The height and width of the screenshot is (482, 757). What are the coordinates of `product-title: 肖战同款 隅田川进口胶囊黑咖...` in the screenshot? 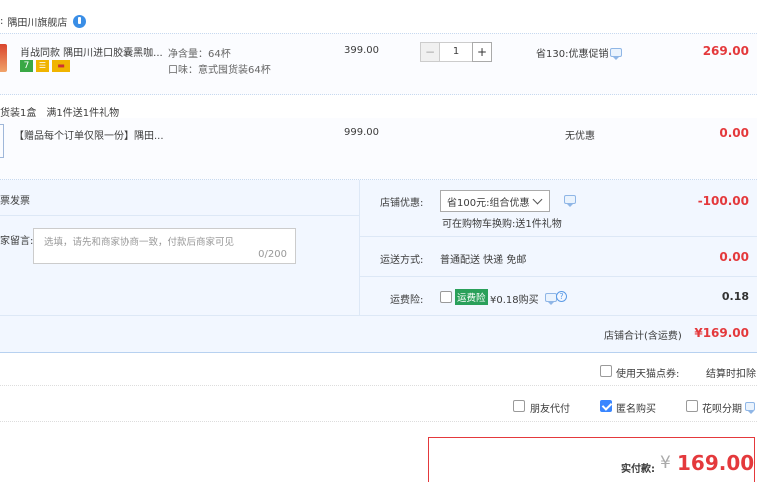 It's located at (91, 51).